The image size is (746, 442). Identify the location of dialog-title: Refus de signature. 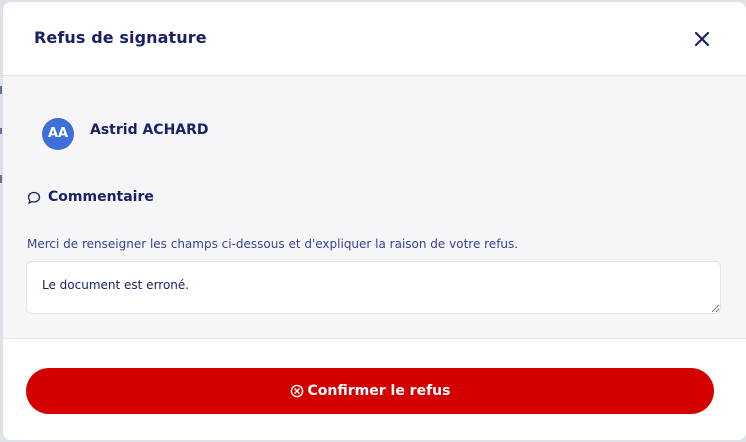
(120, 37).